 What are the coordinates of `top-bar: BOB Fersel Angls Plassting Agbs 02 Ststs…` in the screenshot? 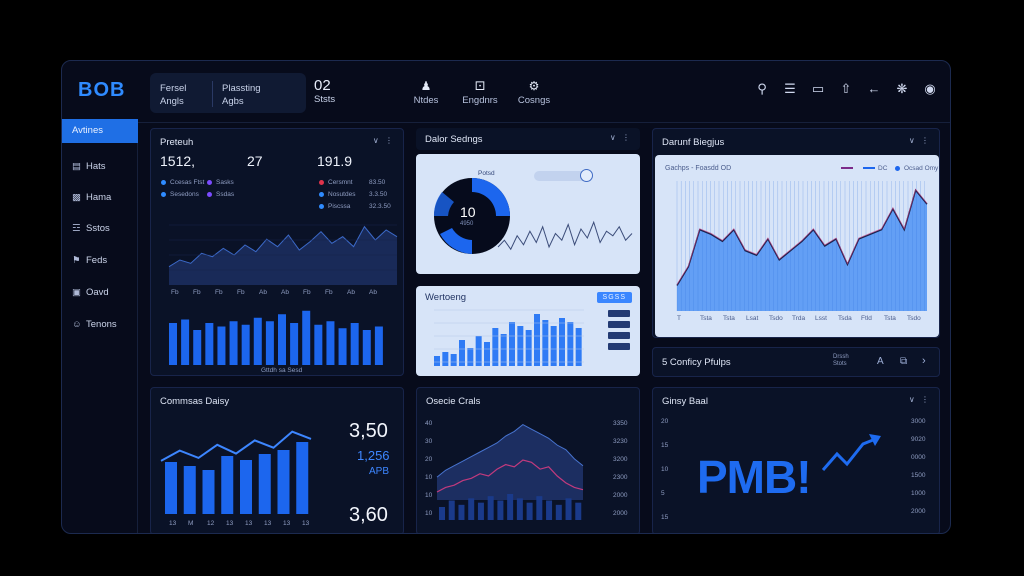 It's located at (506, 92).